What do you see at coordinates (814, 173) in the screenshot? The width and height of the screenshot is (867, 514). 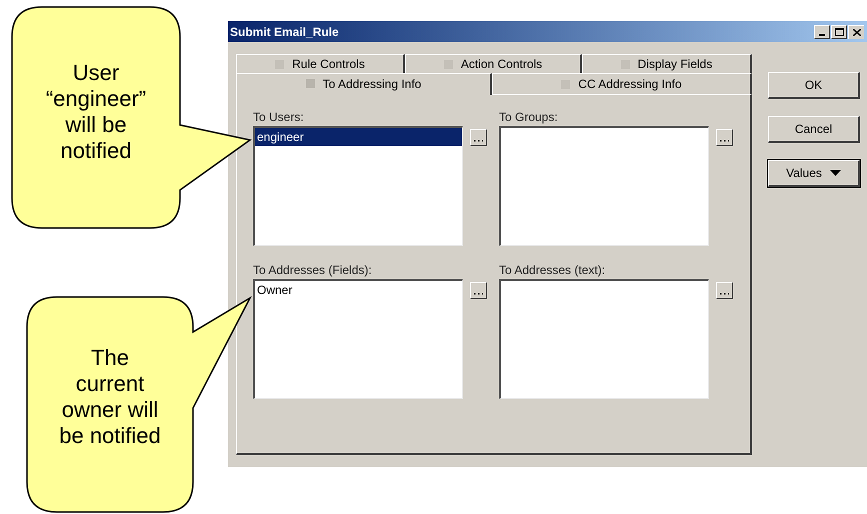 I see `dropdown-button: Values` at bounding box center [814, 173].